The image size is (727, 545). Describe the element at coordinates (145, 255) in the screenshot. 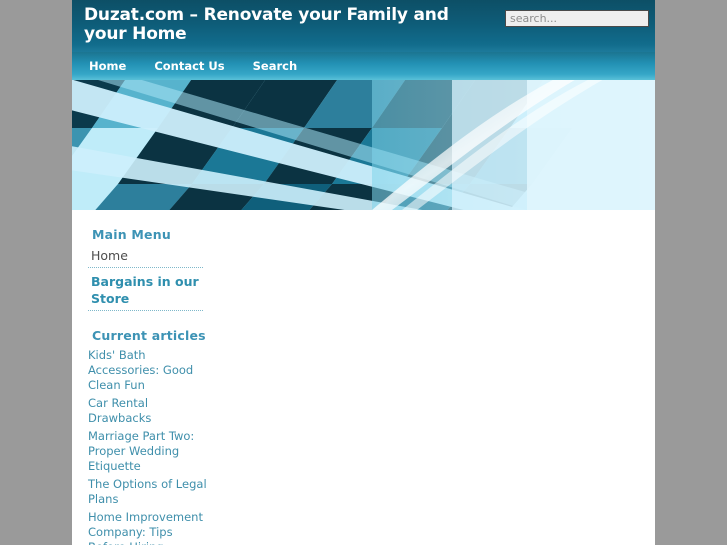

I see `sidebar-item-home: Home` at that location.